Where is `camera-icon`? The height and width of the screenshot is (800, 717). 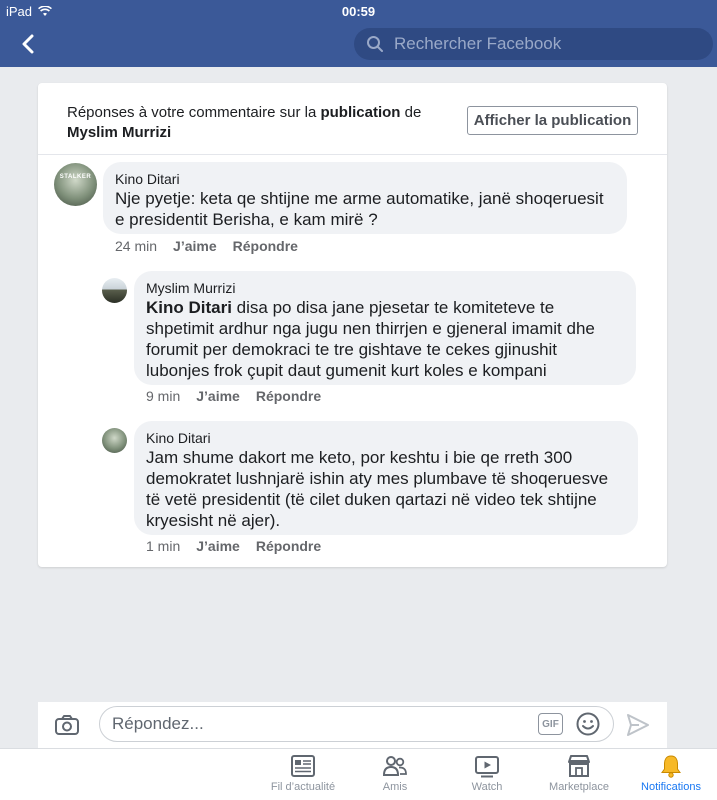 camera-icon is located at coordinates (67, 725).